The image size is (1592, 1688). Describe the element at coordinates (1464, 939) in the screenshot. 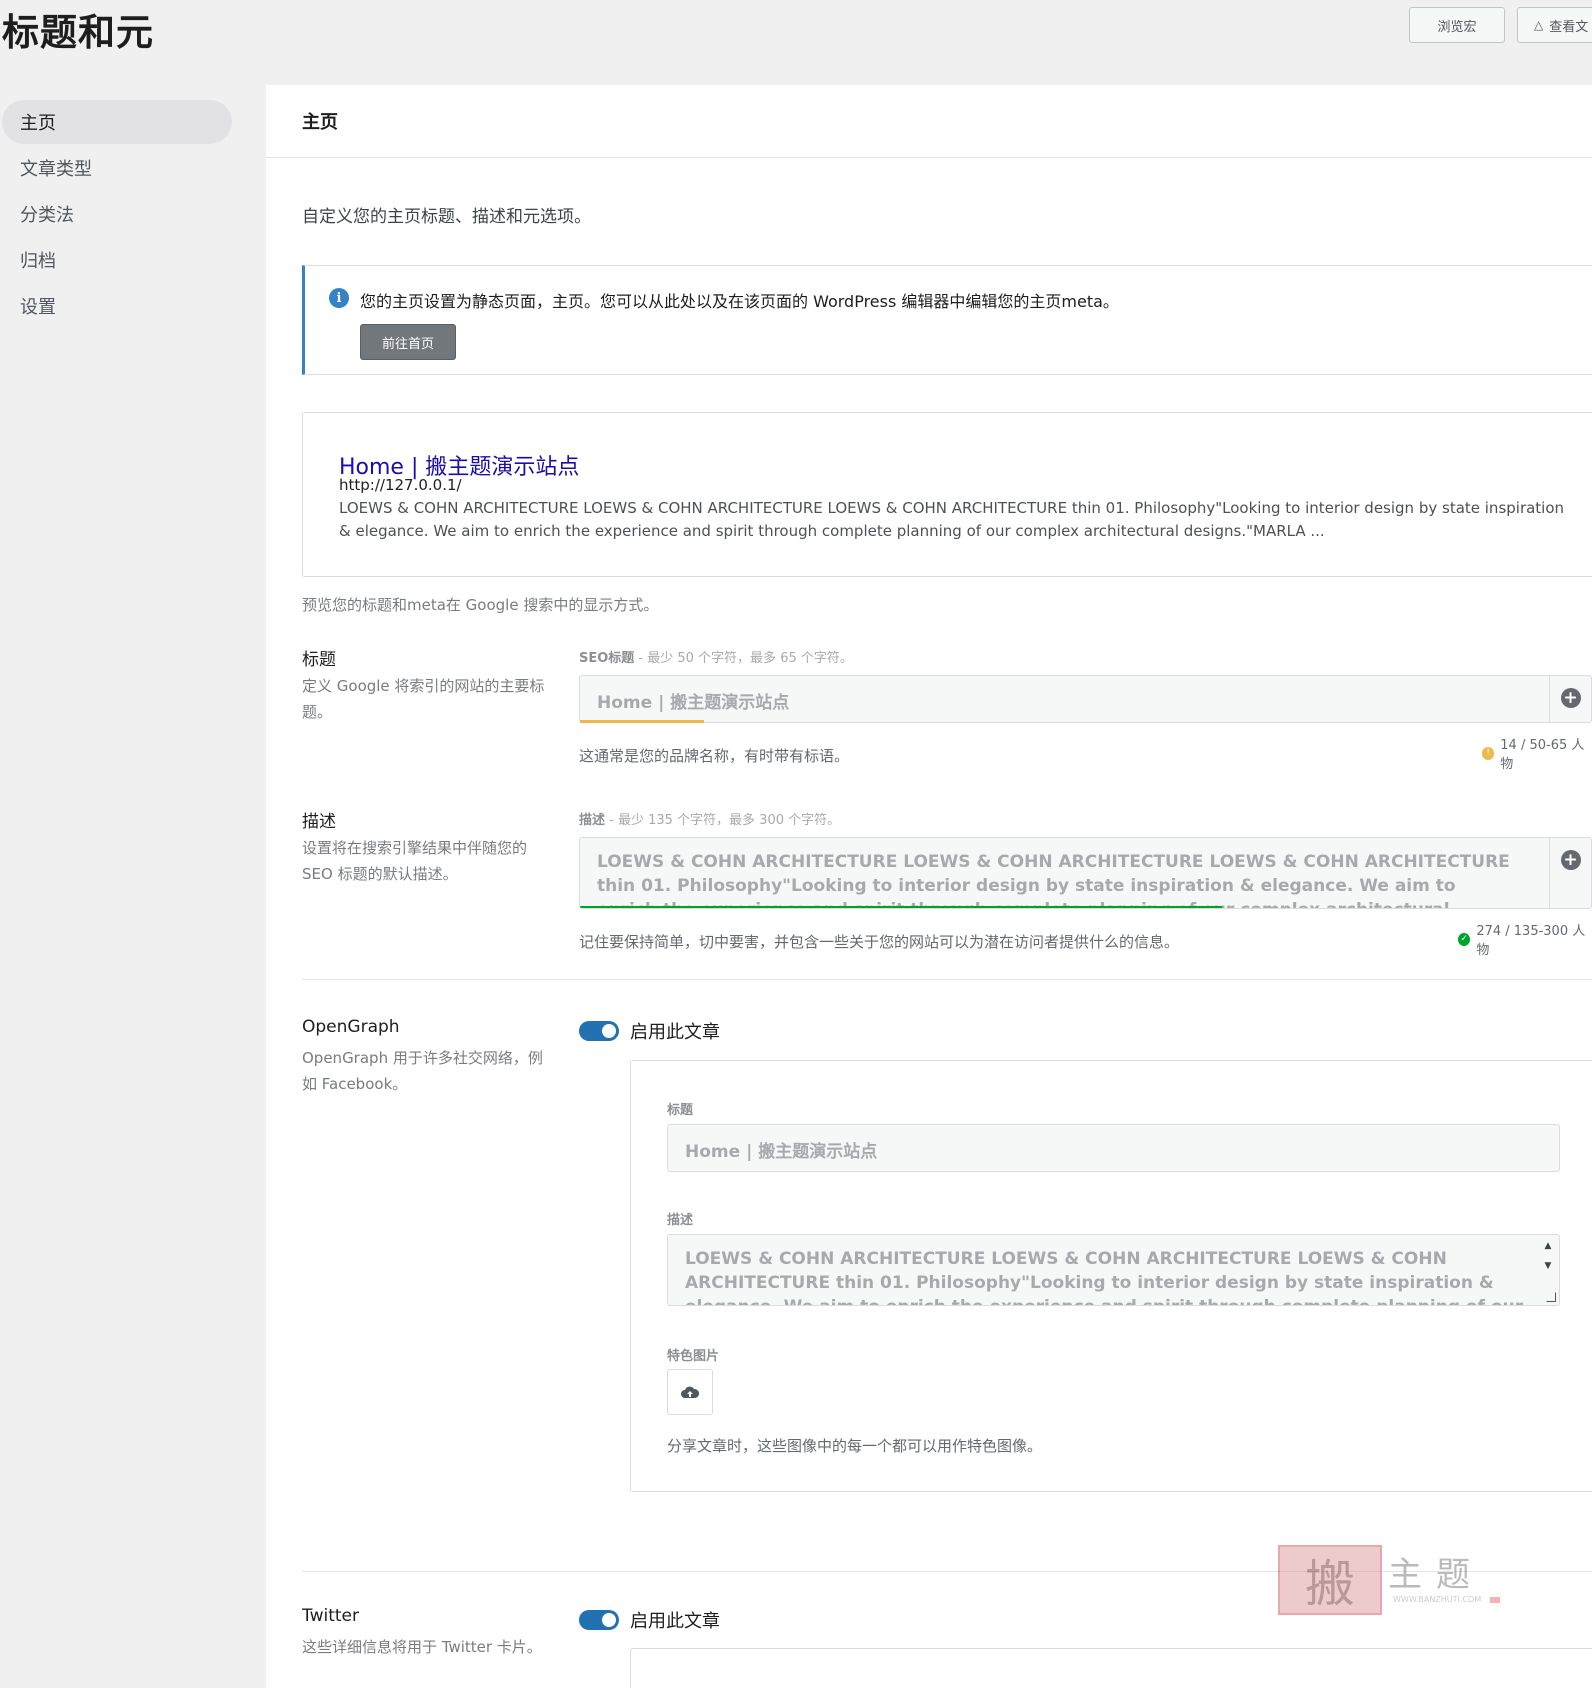

I see `check-icon: ✓` at that location.